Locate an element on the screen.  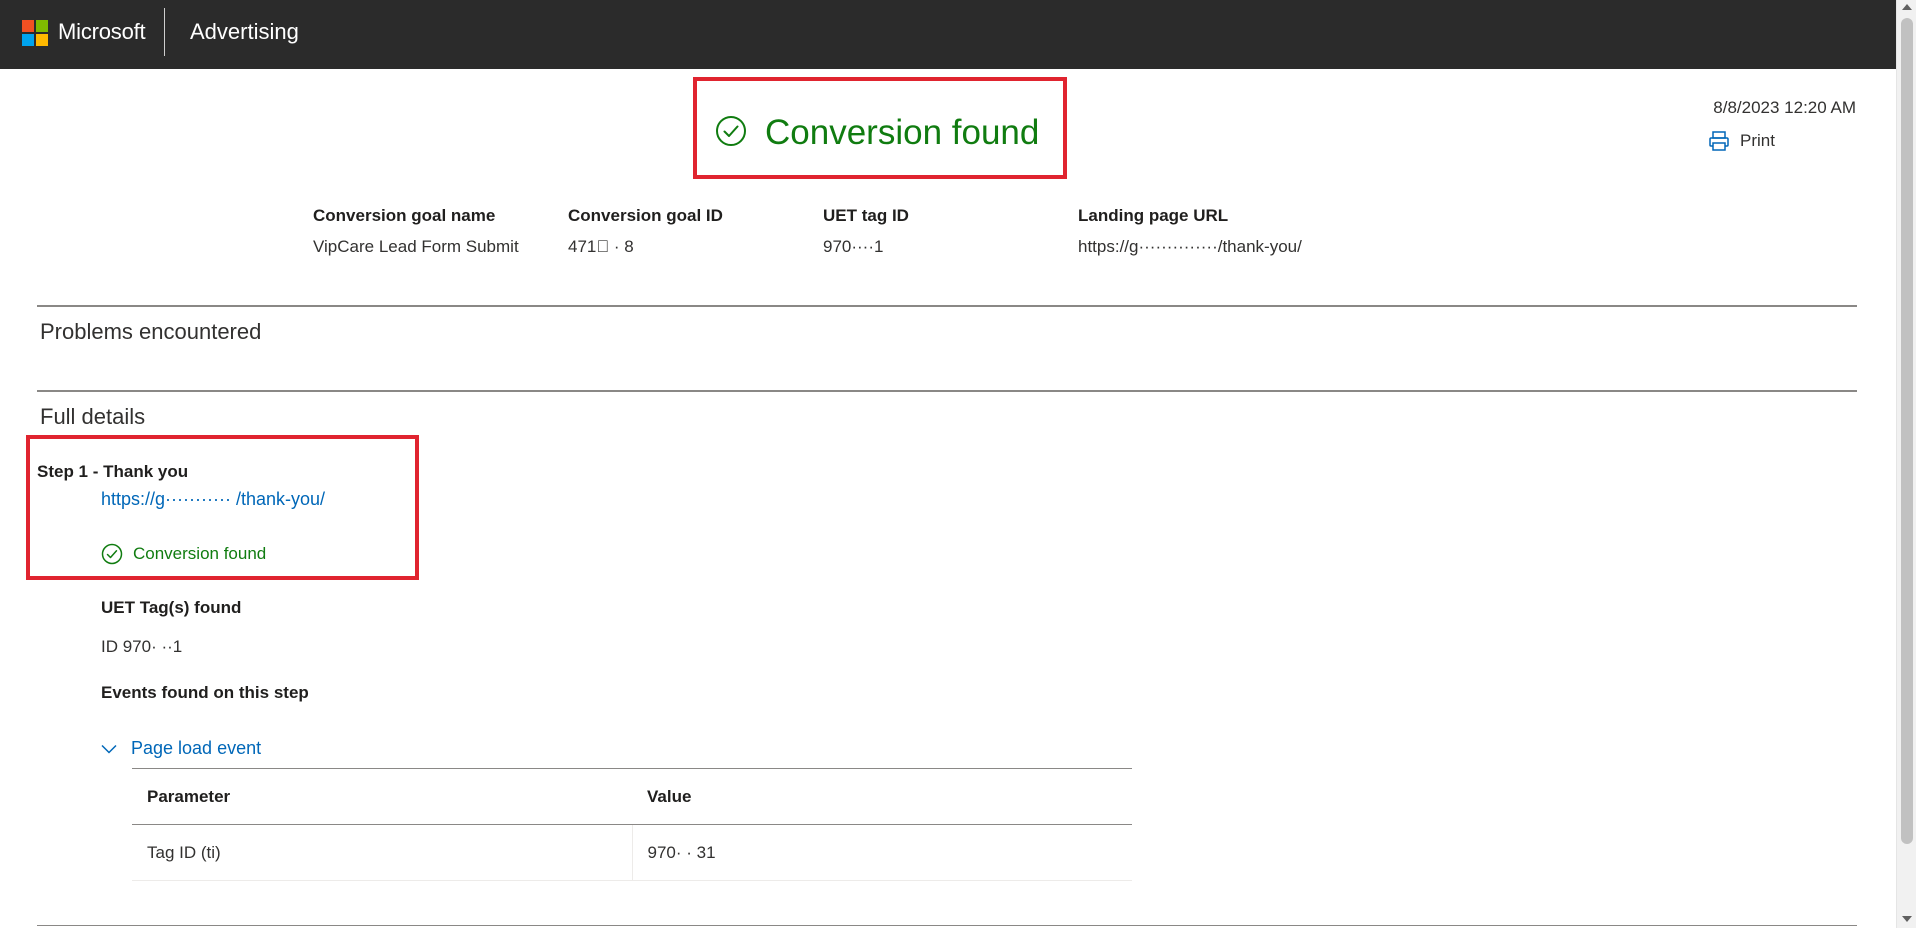
header-divider is located at coordinates (164, 32).